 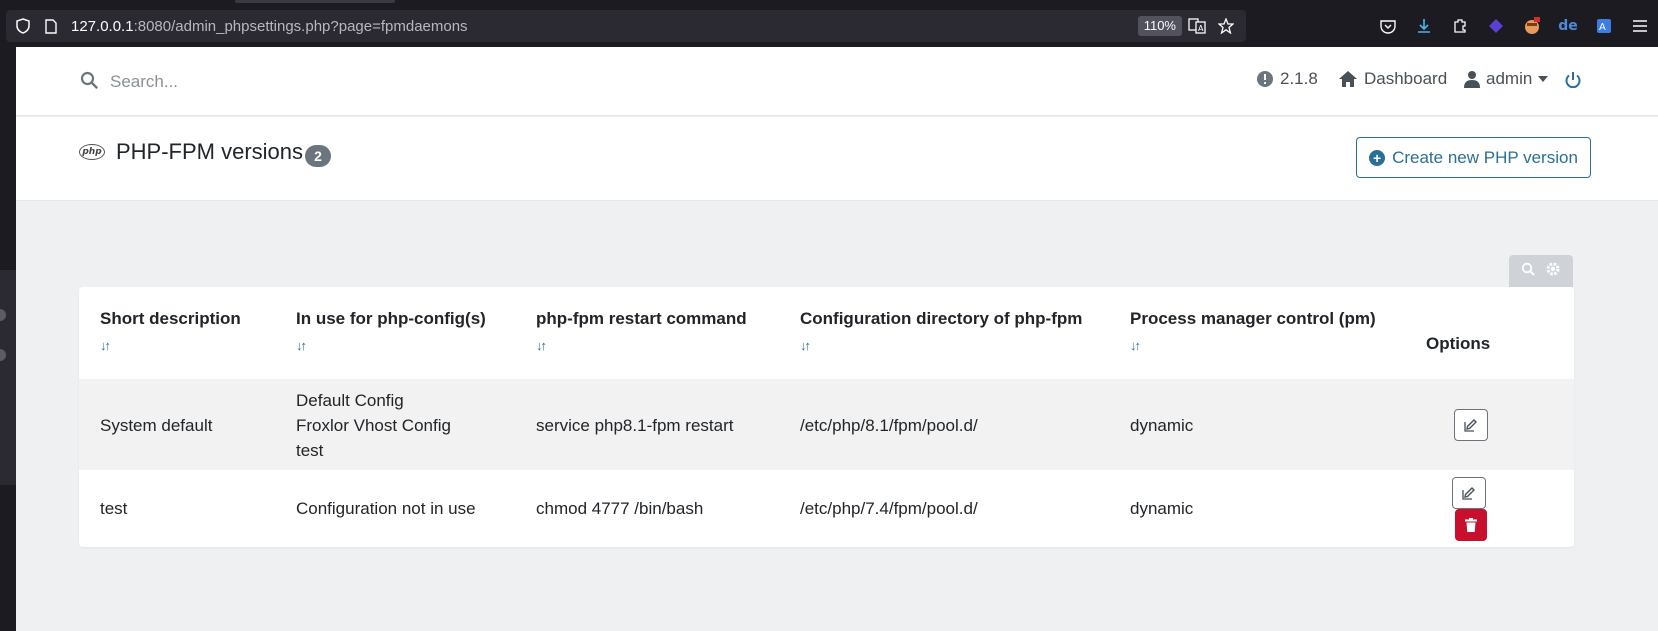 I want to click on sort-dir-icon: ↓↑, so click(x=805, y=345).